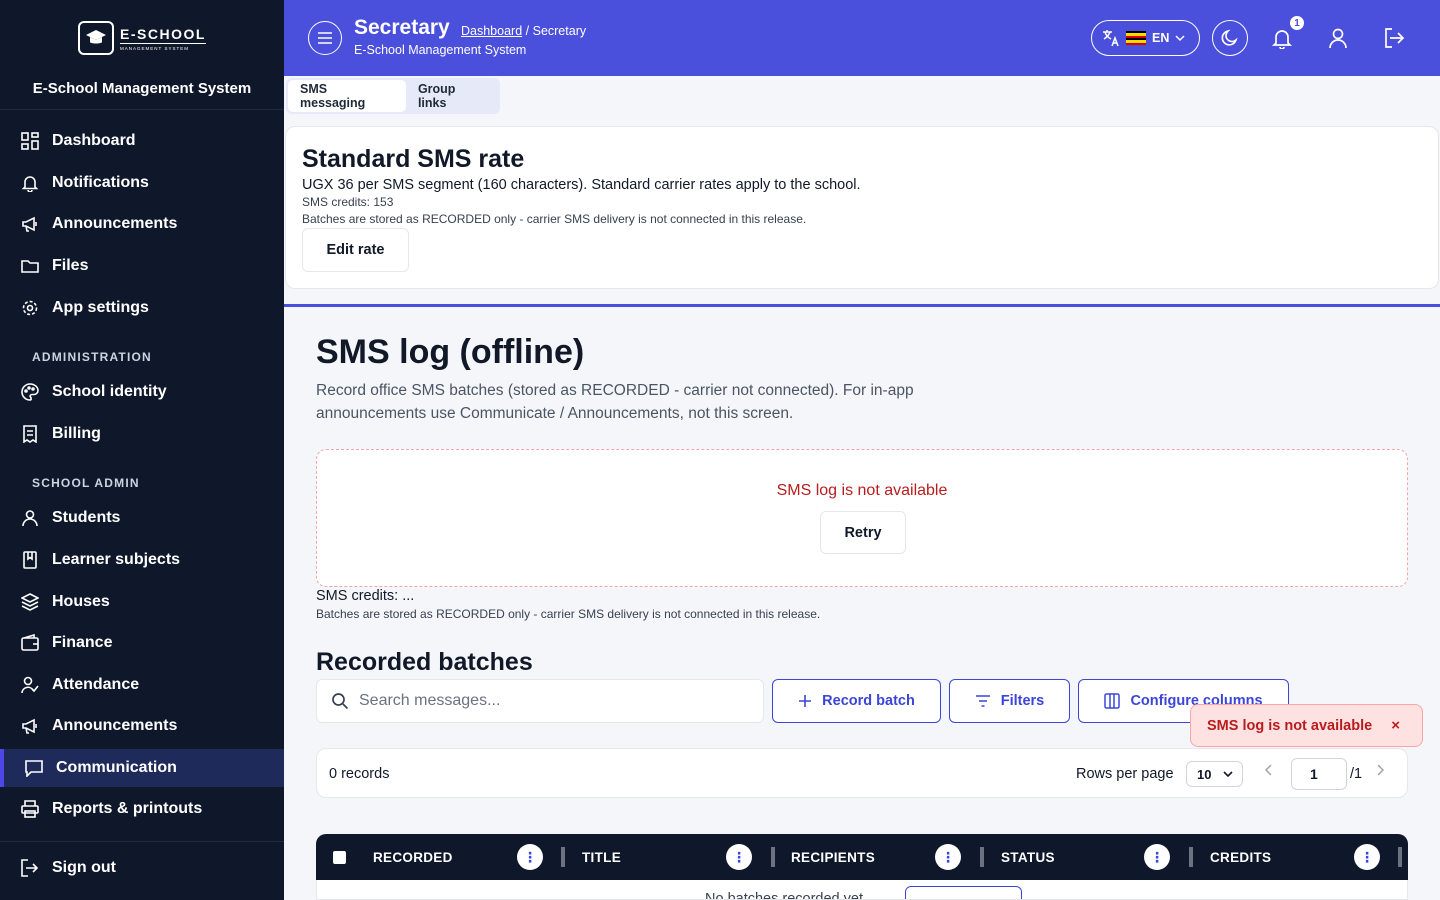 The width and height of the screenshot is (1440, 900). Describe the element at coordinates (402, 27) in the screenshot. I see `page-title: Secretary` at that location.